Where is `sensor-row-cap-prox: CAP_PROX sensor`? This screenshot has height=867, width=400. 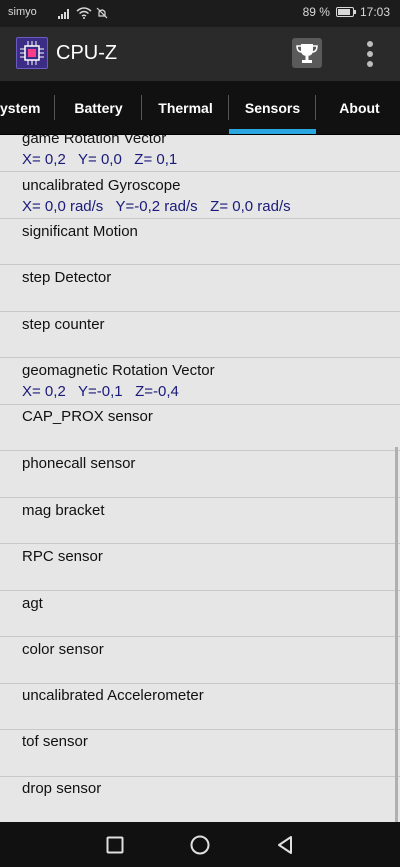
sensor-row-cap-prox: CAP_PROX sensor is located at coordinates (200, 428).